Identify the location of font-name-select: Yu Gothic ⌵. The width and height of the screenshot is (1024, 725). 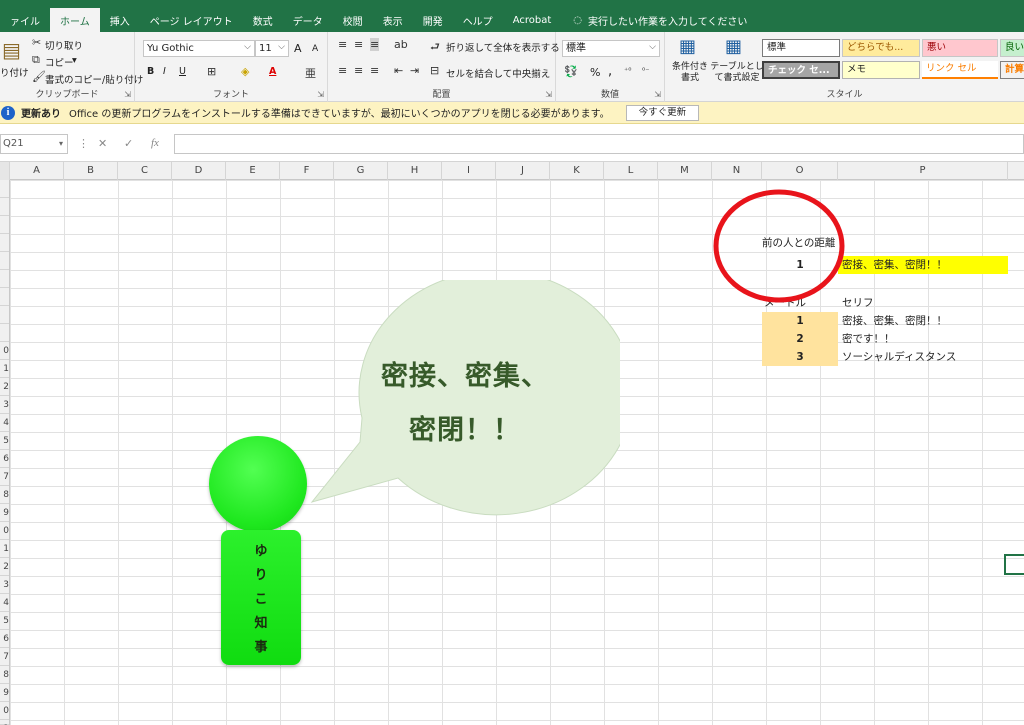
(199, 48).